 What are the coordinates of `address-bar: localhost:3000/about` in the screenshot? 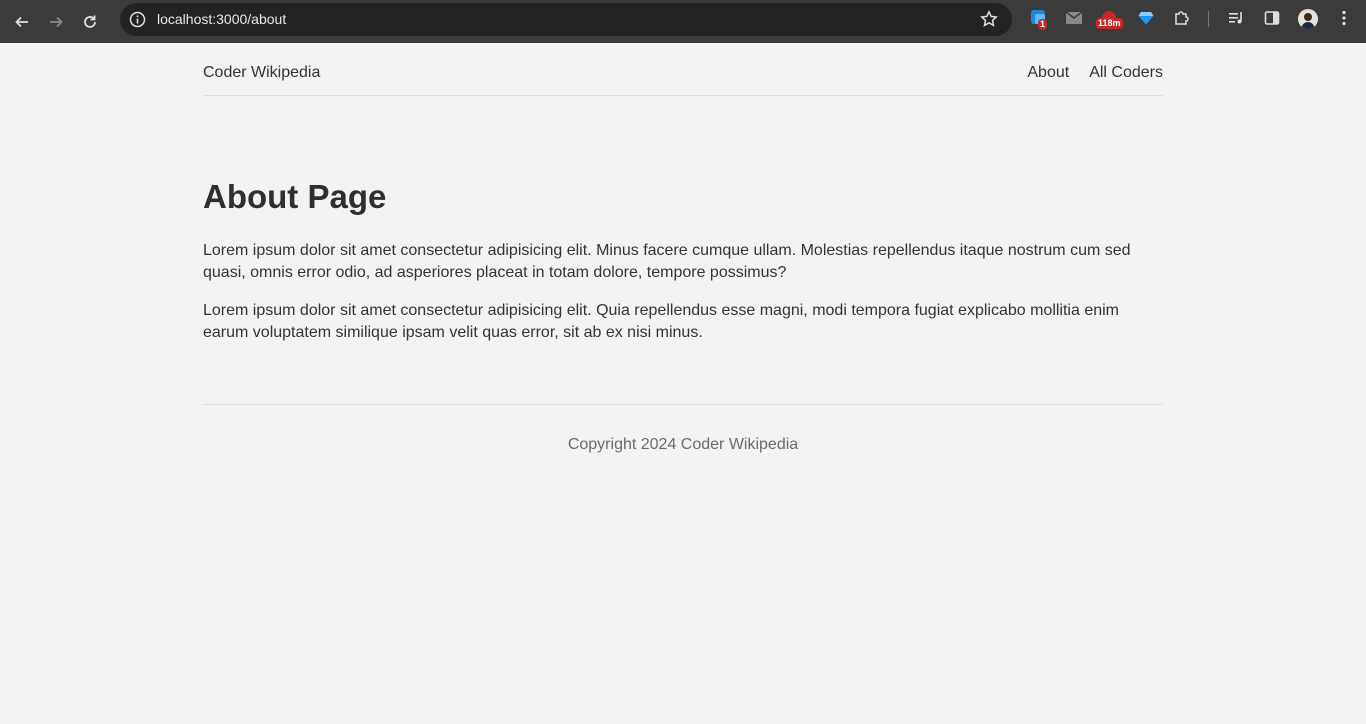 It's located at (566, 19).